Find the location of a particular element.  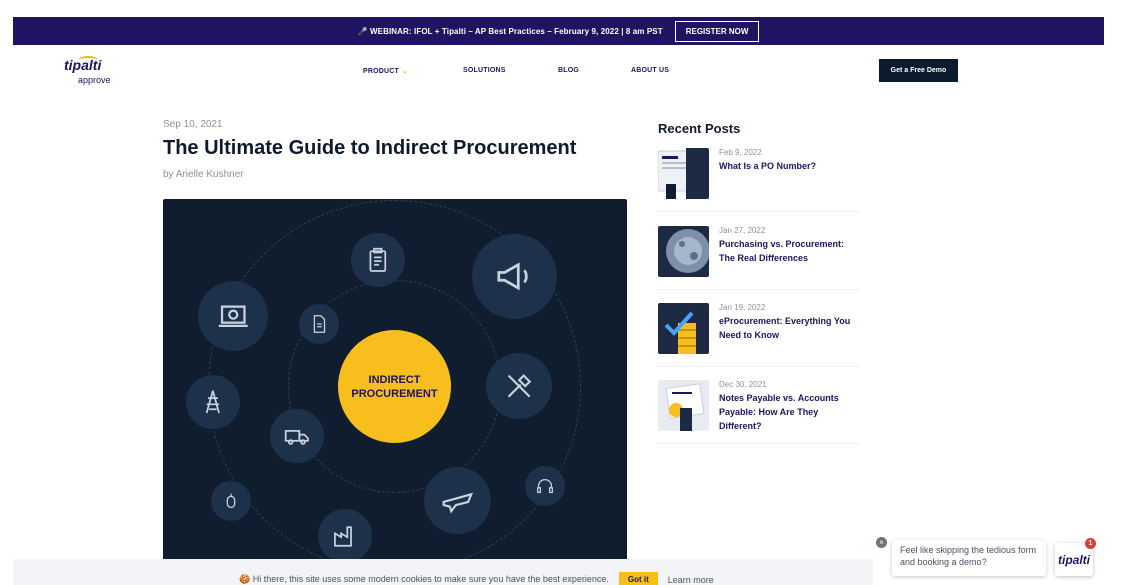

post-author: by Arielle Kushner is located at coordinates (203, 174).